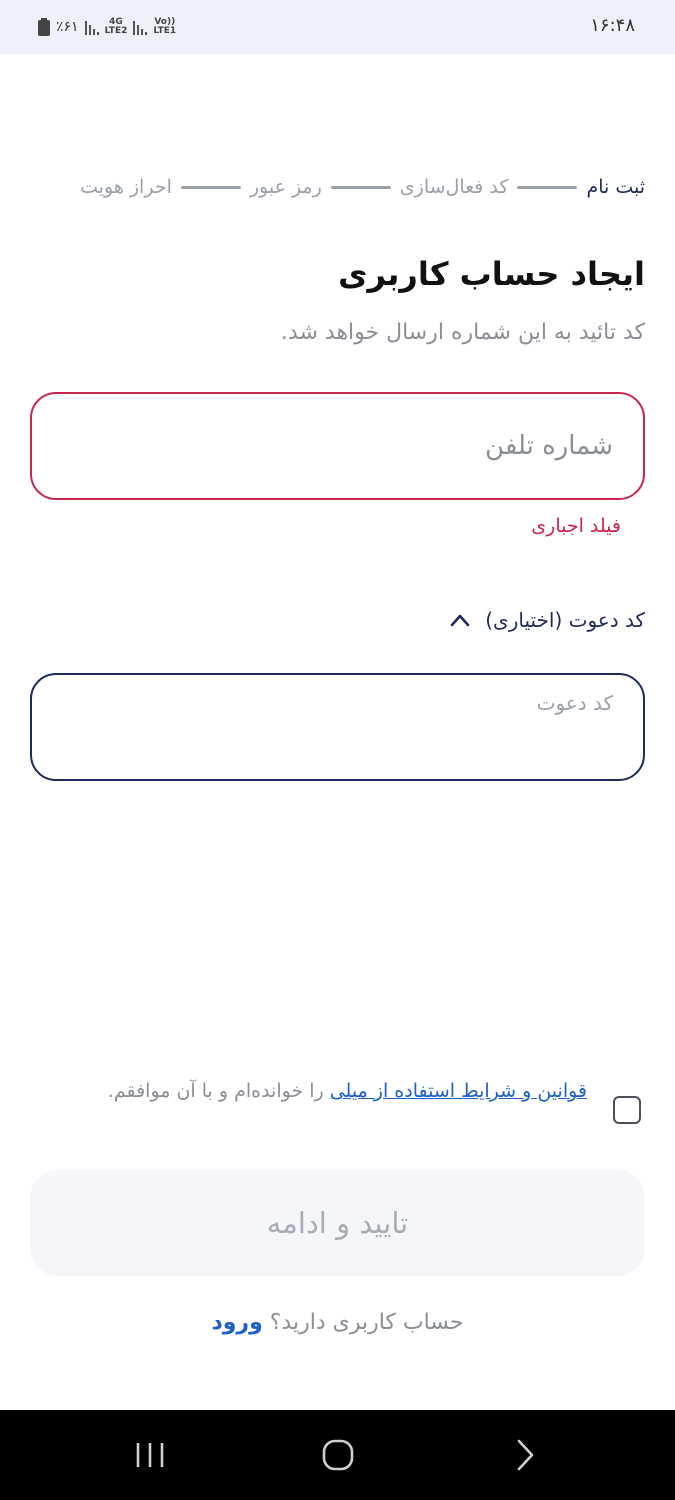 Image resolution: width=675 pixels, height=1500 pixels. I want to click on battery-percent: ٪۶۱, so click(67, 27).